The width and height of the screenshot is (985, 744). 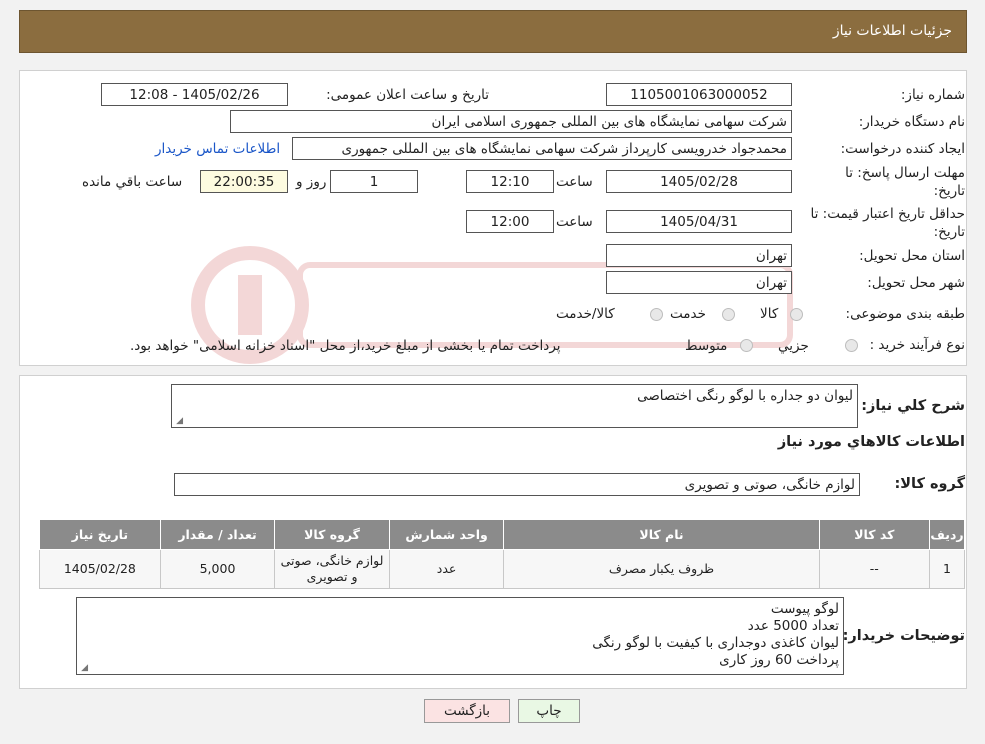 What do you see at coordinates (510, 221) in the screenshot?
I see `validity-time-field: 12:00` at bounding box center [510, 221].